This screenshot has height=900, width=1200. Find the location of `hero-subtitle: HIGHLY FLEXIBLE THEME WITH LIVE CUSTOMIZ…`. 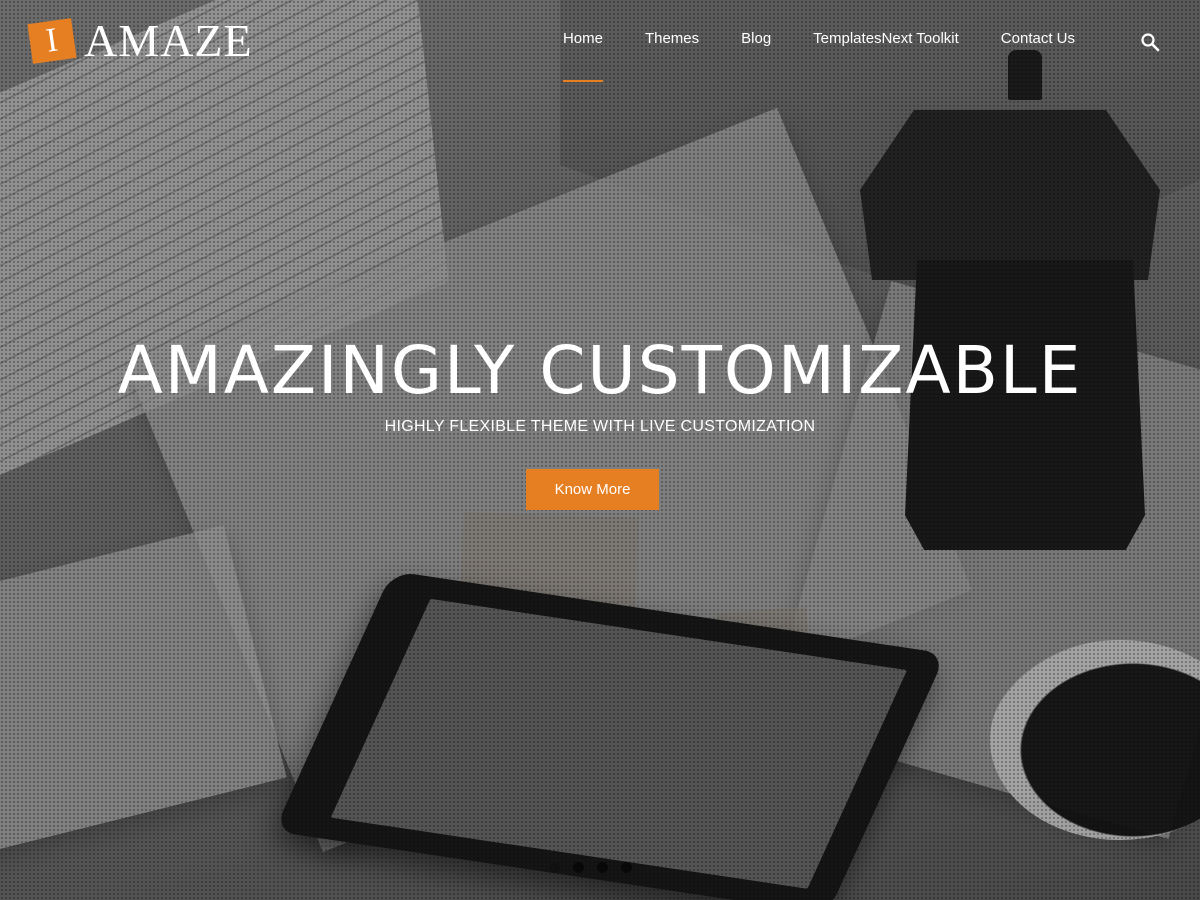

hero-subtitle: HIGHLY FLEXIBLE THEME WITH LIVE CUSTOMIZ… is located at coordinates (600, 426).